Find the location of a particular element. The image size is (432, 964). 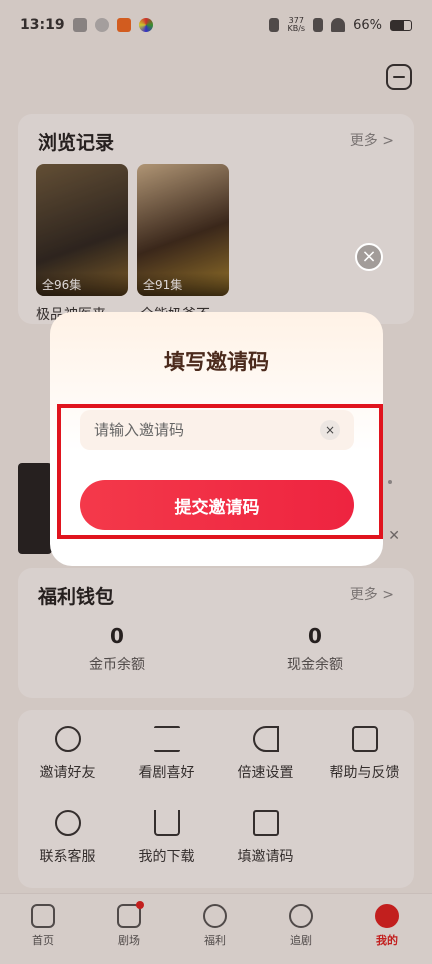

highlight-box is located at coordinates (220, 471).